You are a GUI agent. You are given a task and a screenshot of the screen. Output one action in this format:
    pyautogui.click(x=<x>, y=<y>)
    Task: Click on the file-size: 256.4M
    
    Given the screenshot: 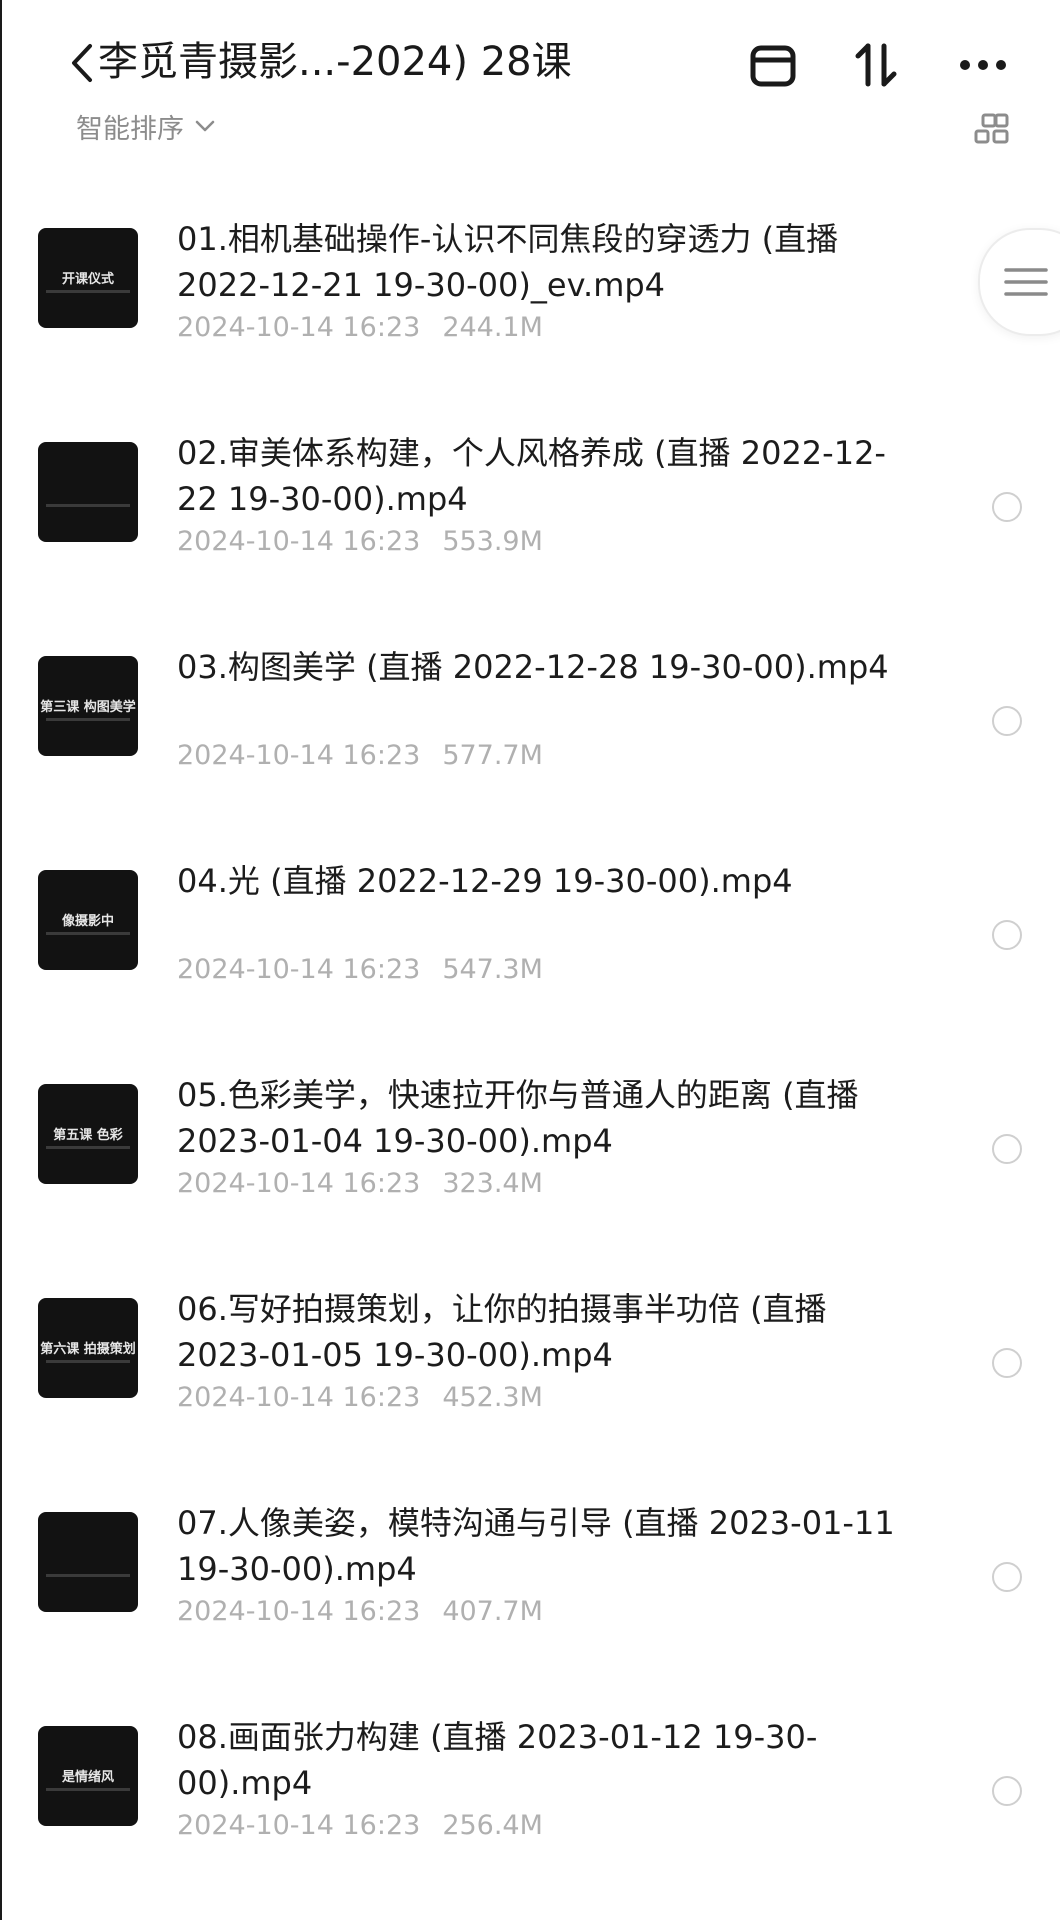 What is the action you would take?
    pyautogui.click(x=492, y=1825)
    